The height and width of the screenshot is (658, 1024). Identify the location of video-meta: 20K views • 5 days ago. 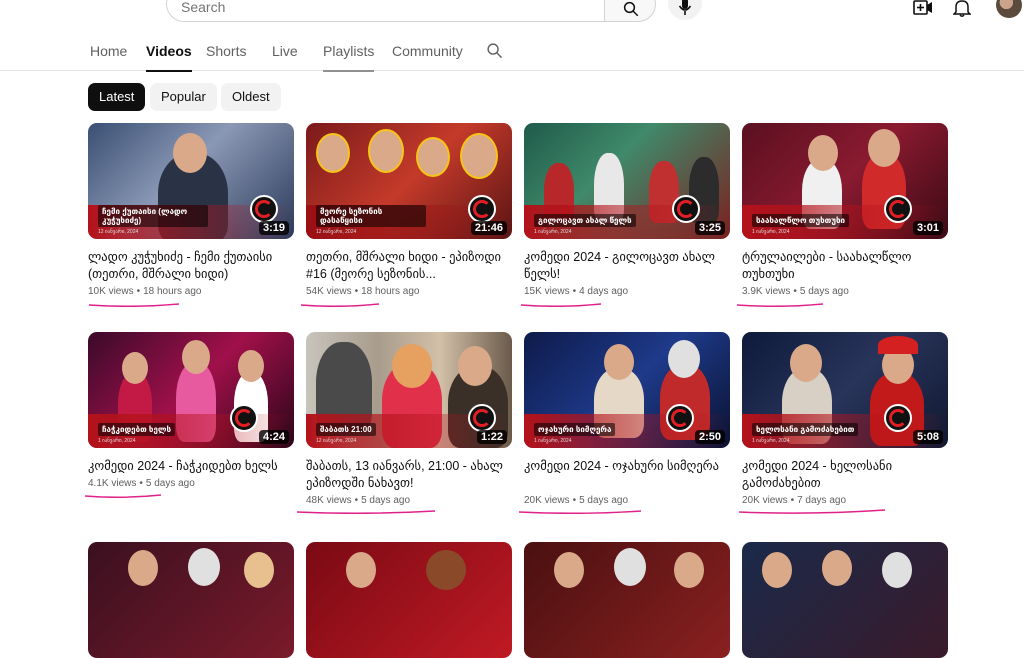
(576, 500).